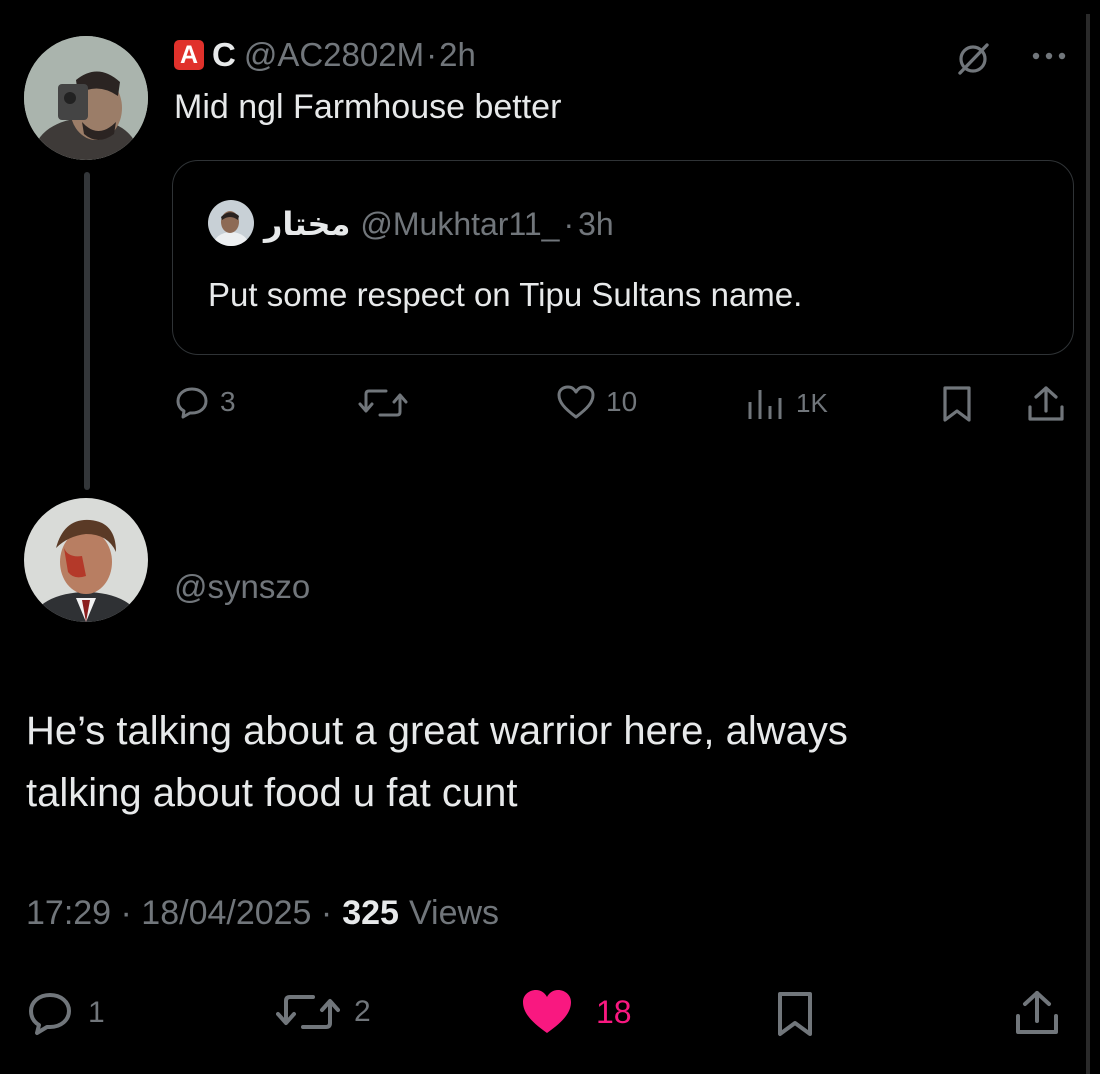 The image size is (1100, 1074). I want to click on parent-reply-action: 3, so click(205, 402).